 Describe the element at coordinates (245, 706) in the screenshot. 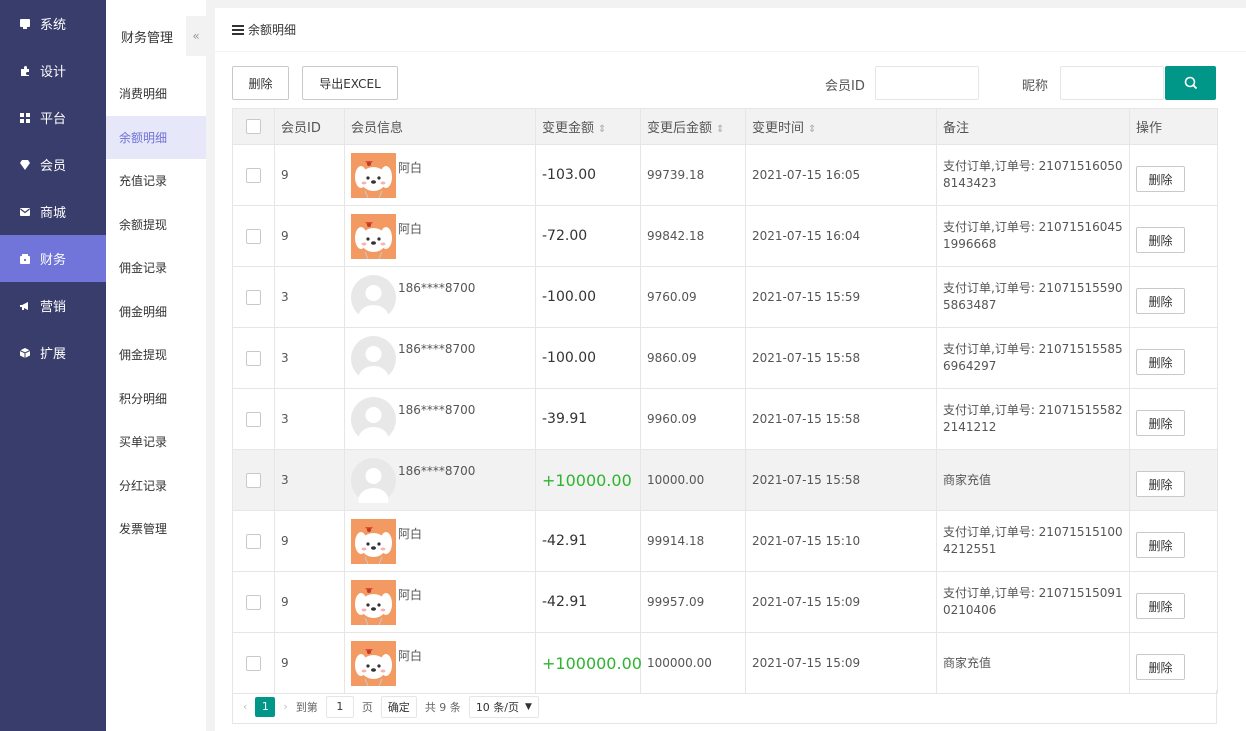

I see `prev-page-icon: ‹` at that location.